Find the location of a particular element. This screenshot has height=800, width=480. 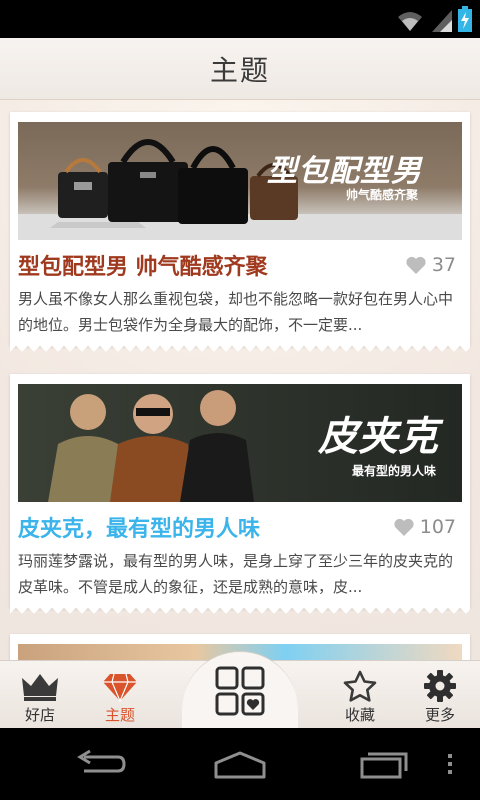

title-bar: 主题 is located at coordinates (240, 69).